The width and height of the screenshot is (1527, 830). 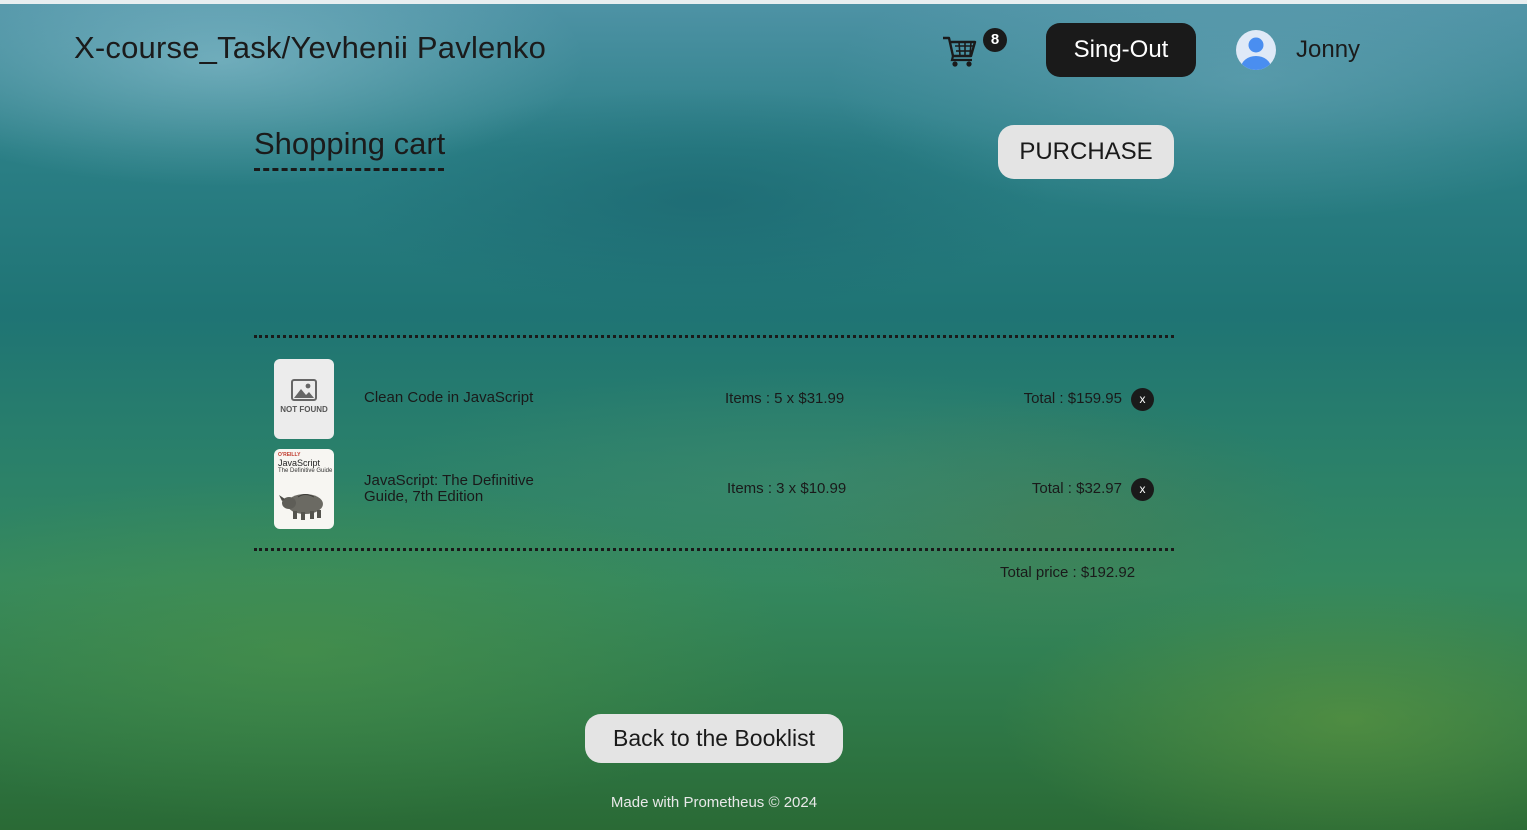 What do you see at coordinates (1121, 50) in the screenshot?
I see `sign-out-button: Sing-Out` at bounding box center [1121, 50].